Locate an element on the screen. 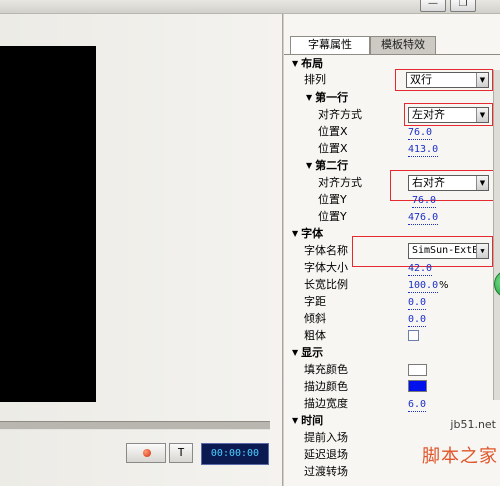  section-display-header: ▼ 显示 is located at coordinates (307, 353).